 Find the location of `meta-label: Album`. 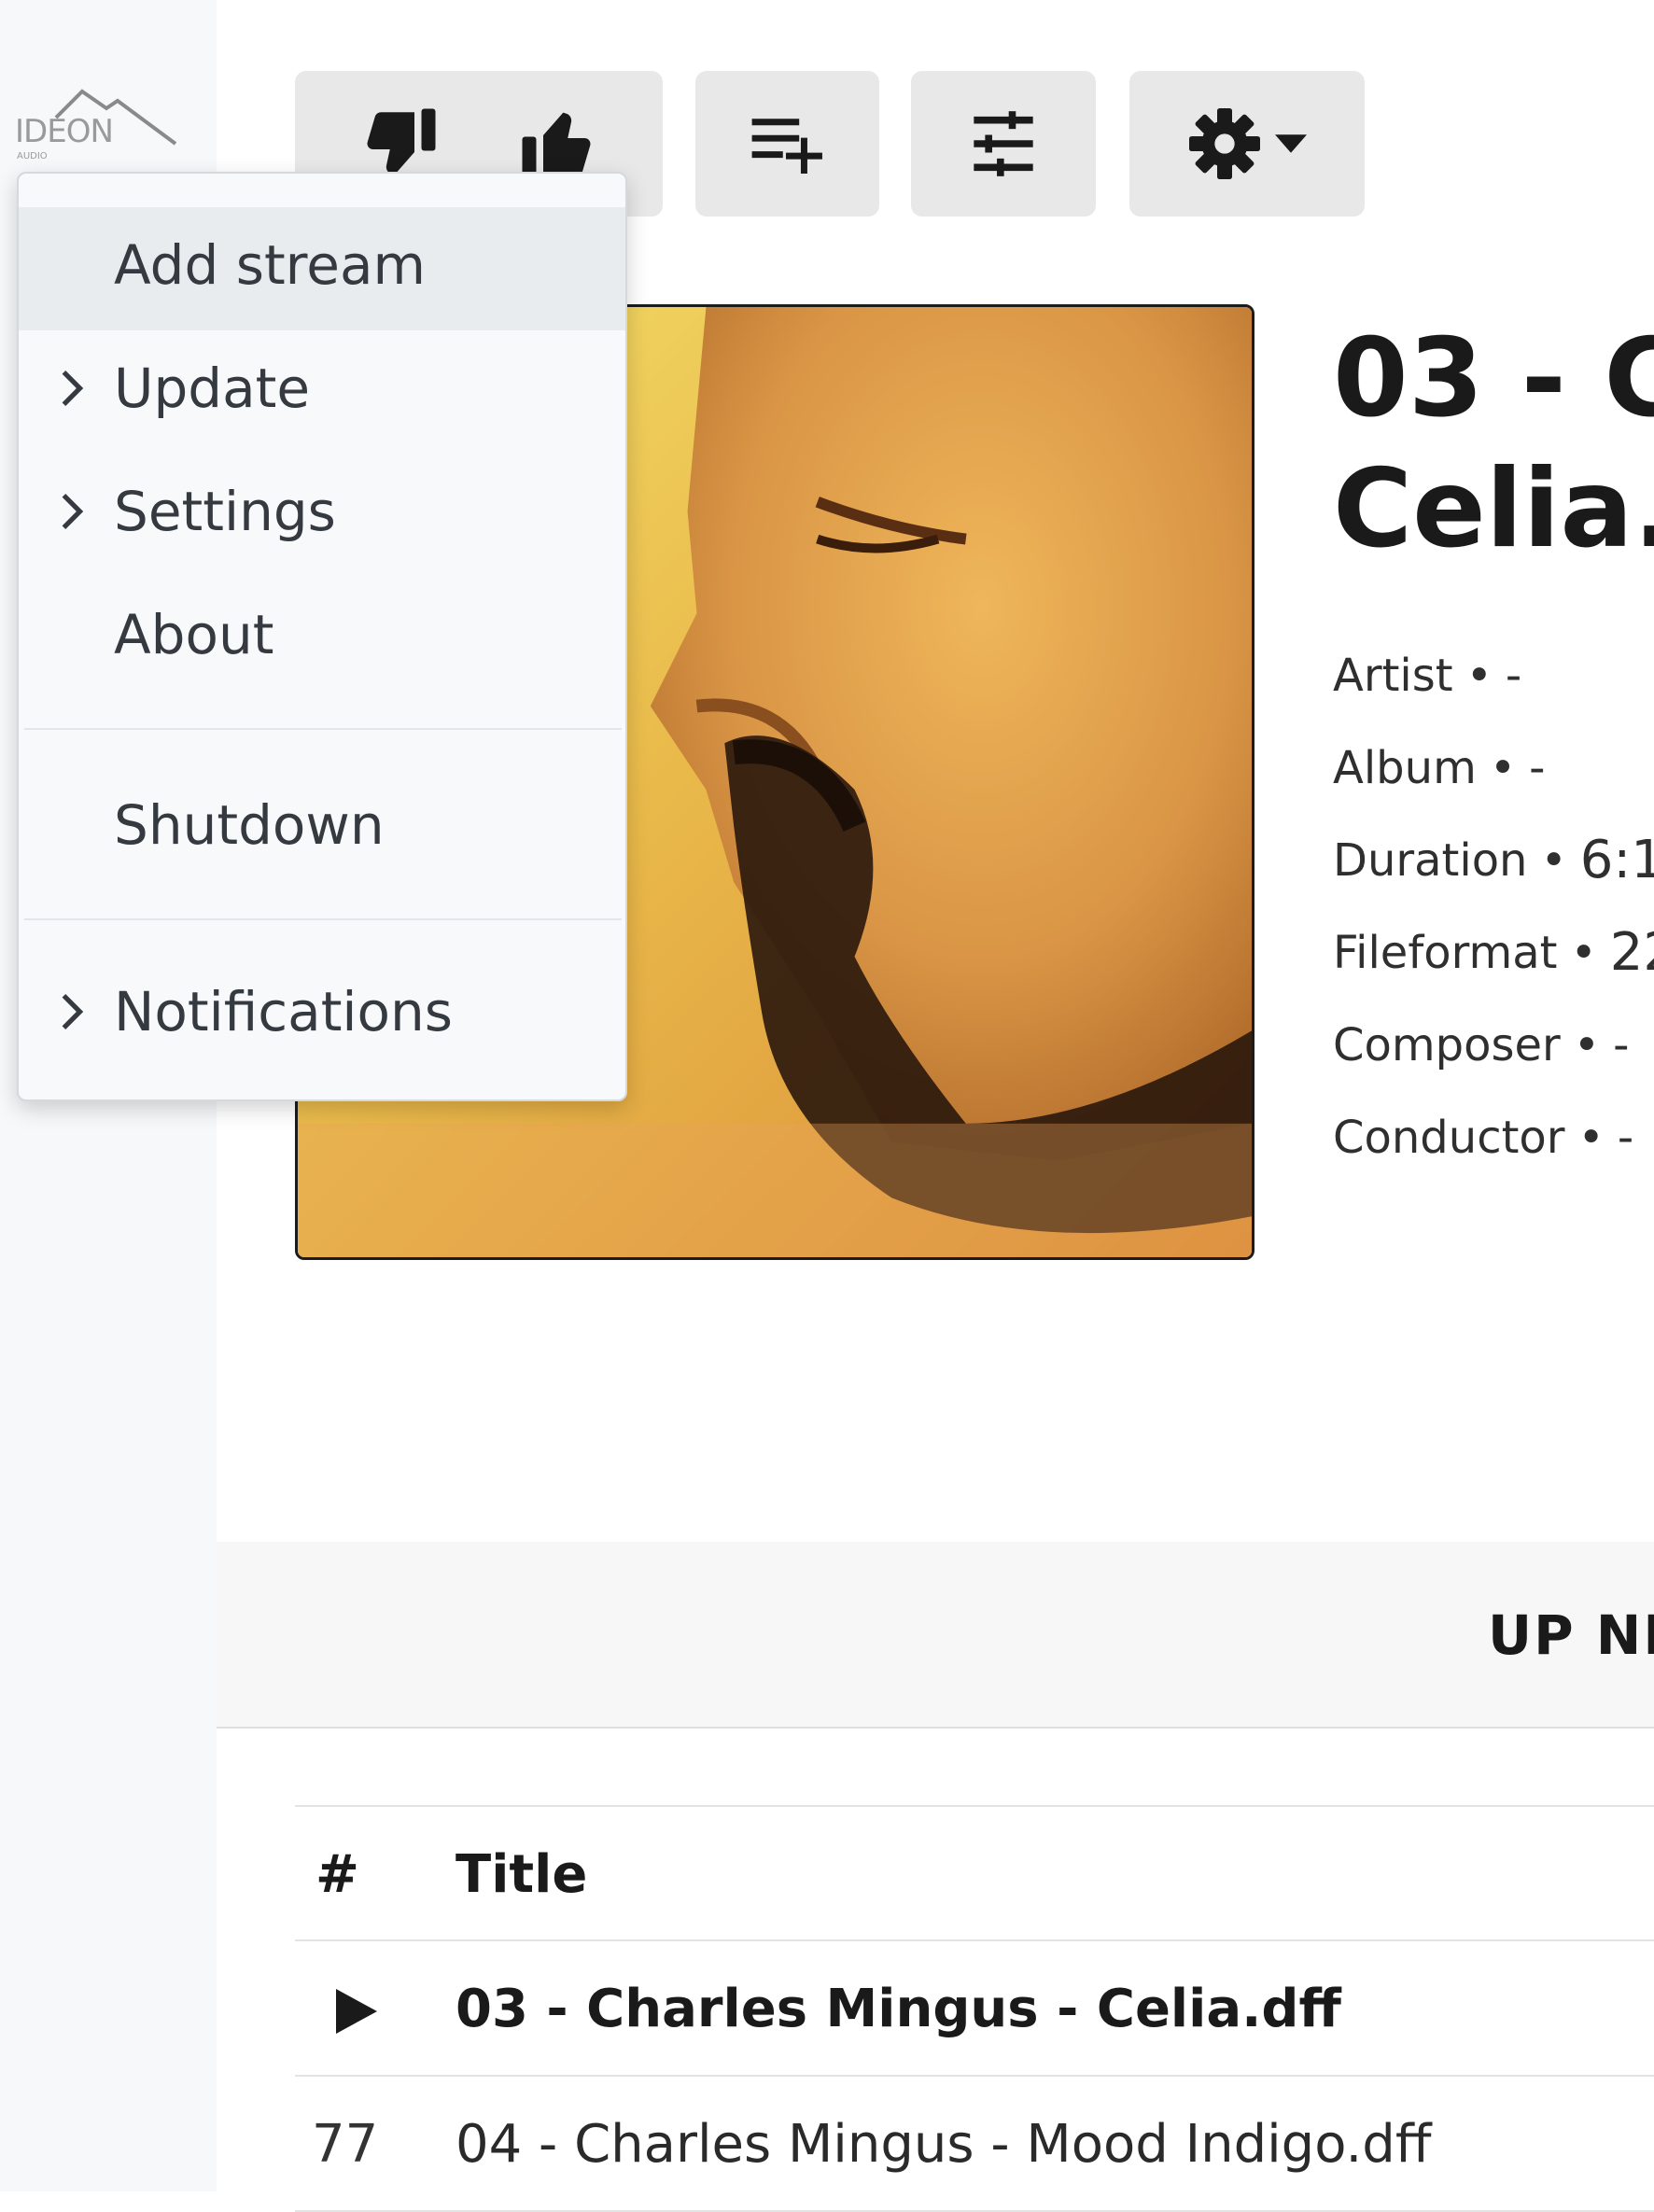

meta-label: Album is located at coordinates (1405, 768).